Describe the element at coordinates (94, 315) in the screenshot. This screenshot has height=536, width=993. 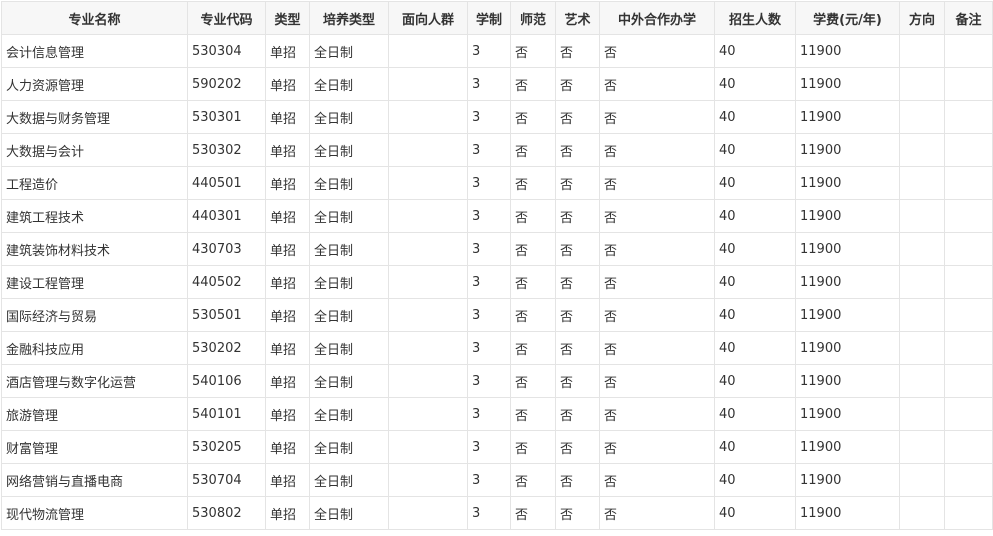
I see `cell-major-name: 国际经济与贸易` at that location.